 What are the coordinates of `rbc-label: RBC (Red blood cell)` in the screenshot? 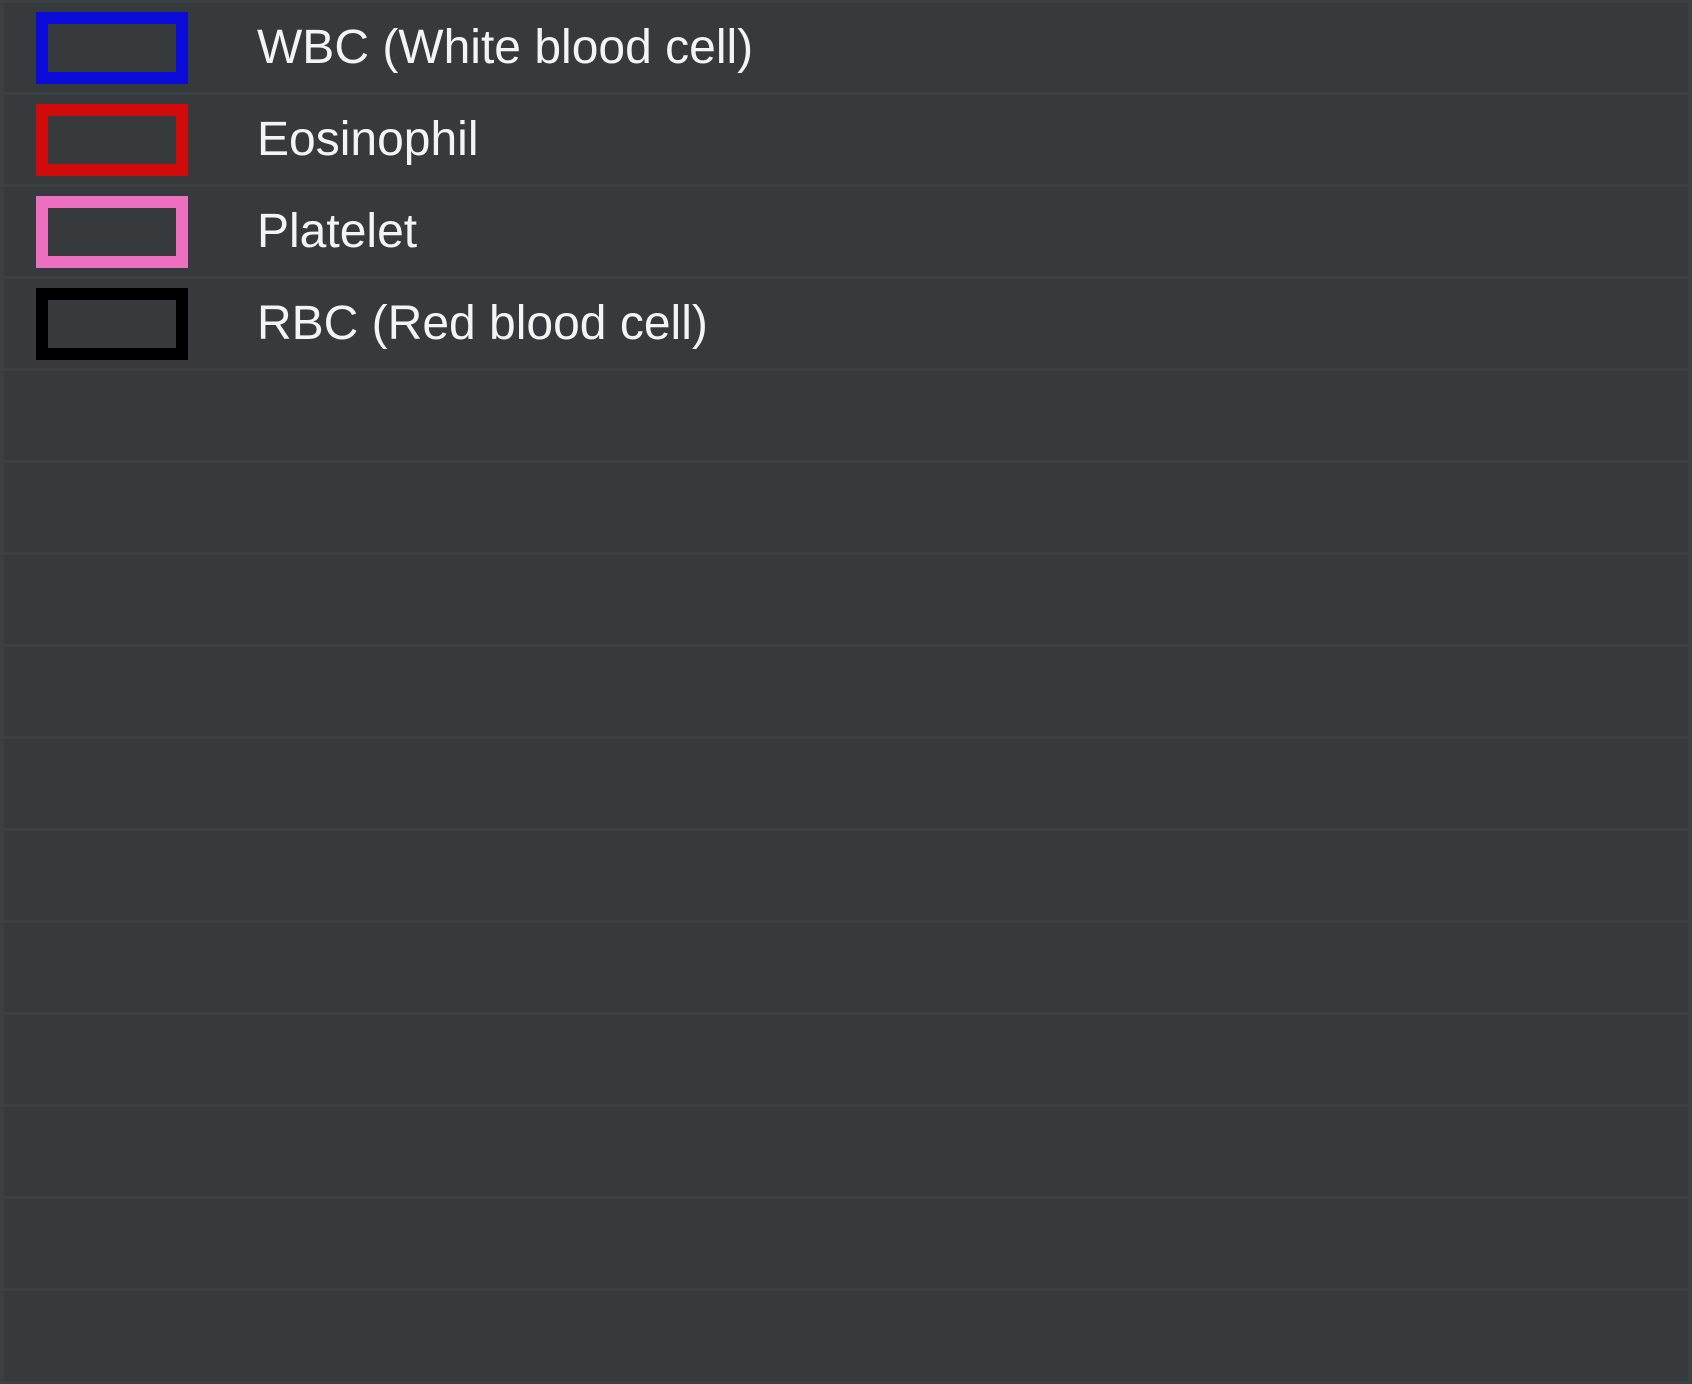 It's located at (482, 323).